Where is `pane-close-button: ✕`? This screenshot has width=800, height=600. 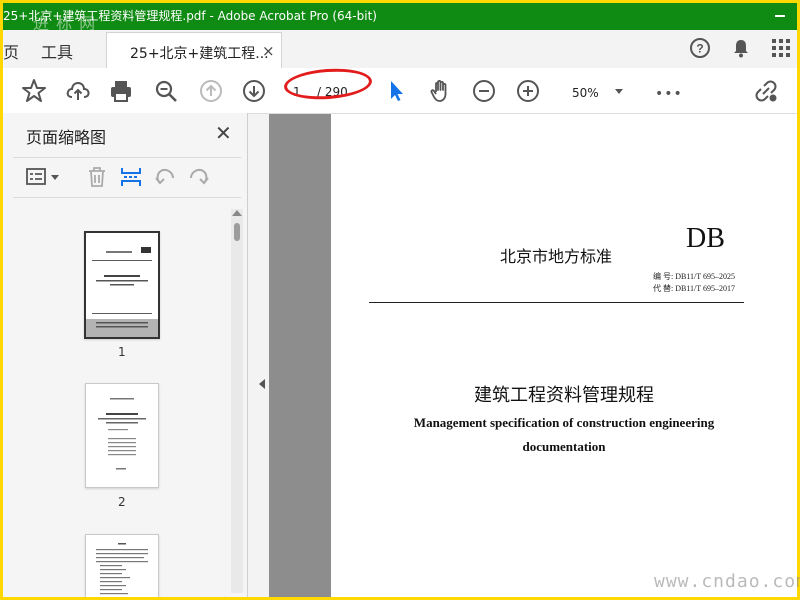
pane-close-button: ✕ is located at coordinates (223, 133).